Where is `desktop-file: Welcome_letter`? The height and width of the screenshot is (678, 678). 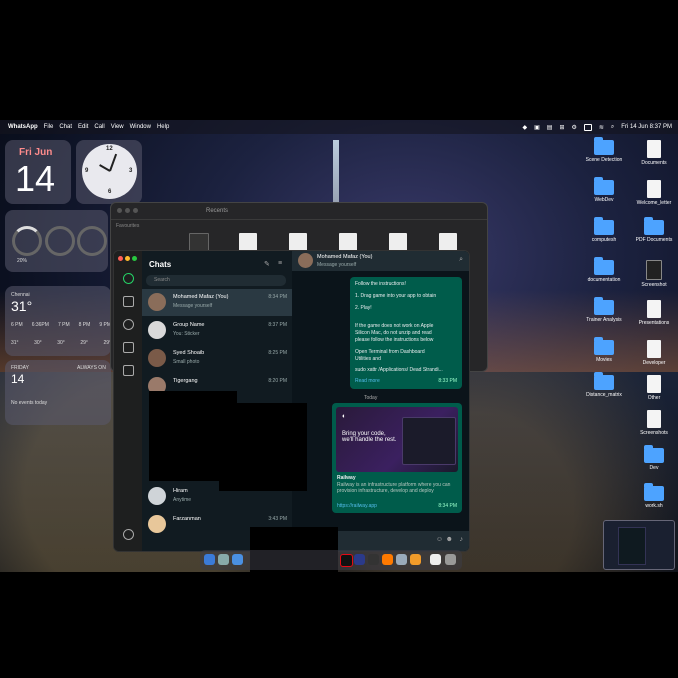 desktop-file: Welcome_letter is located at coordinates (651, 193).